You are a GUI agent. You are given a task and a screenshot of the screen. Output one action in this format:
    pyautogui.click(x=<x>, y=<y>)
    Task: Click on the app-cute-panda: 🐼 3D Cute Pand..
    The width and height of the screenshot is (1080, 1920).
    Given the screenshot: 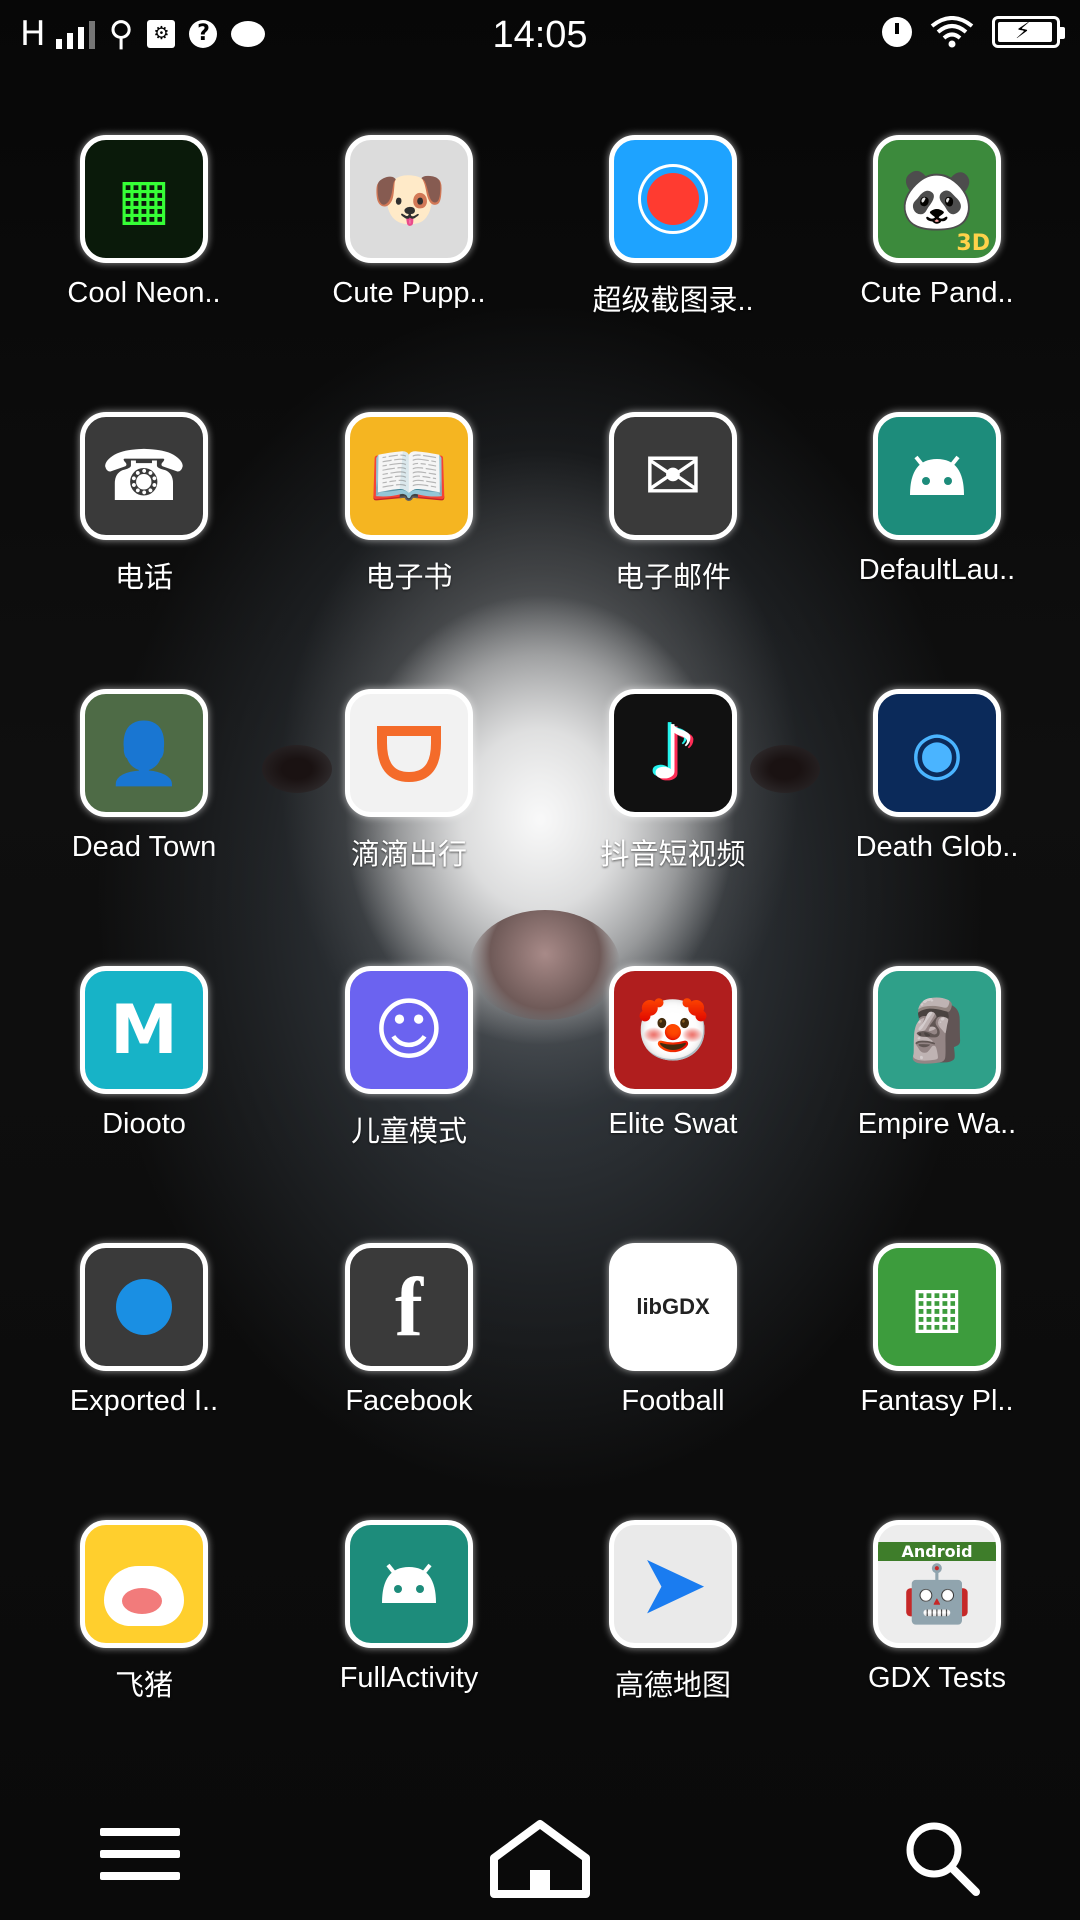 What is the action you would take?
    pyautogui.click(x=937, y=222)
    